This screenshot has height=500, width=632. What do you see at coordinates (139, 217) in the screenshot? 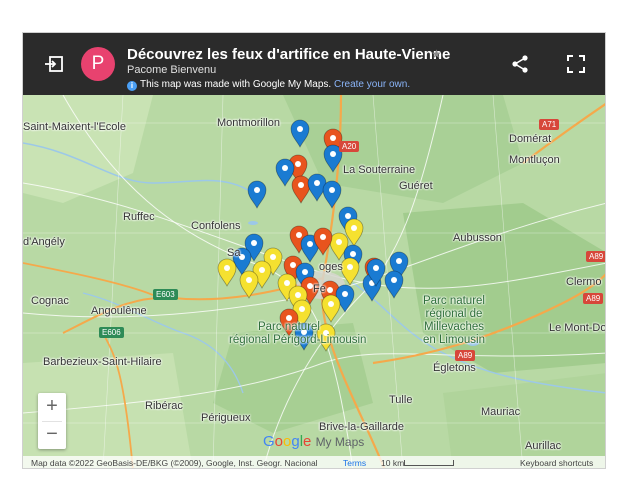
I see `place-ruffec: Ruffec` at bounding box center [139, 217].